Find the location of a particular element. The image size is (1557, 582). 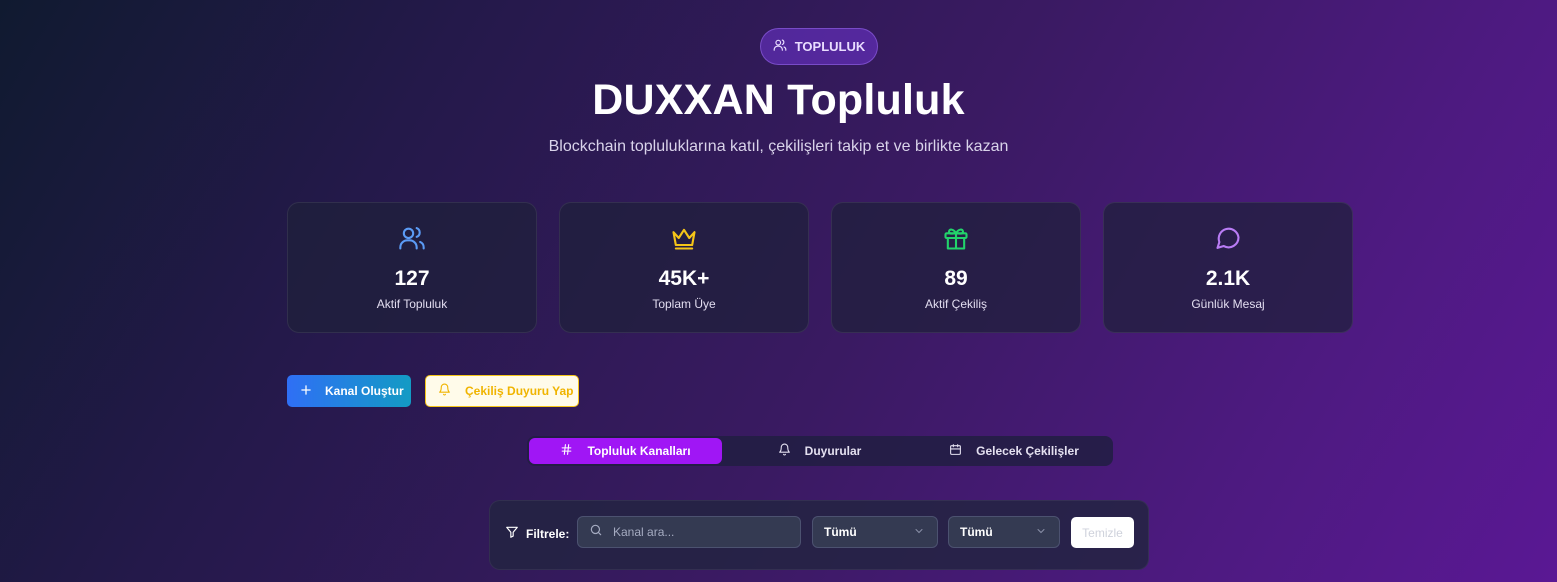

community-badge: TOPLULUK is located at coordinates (819, 46).